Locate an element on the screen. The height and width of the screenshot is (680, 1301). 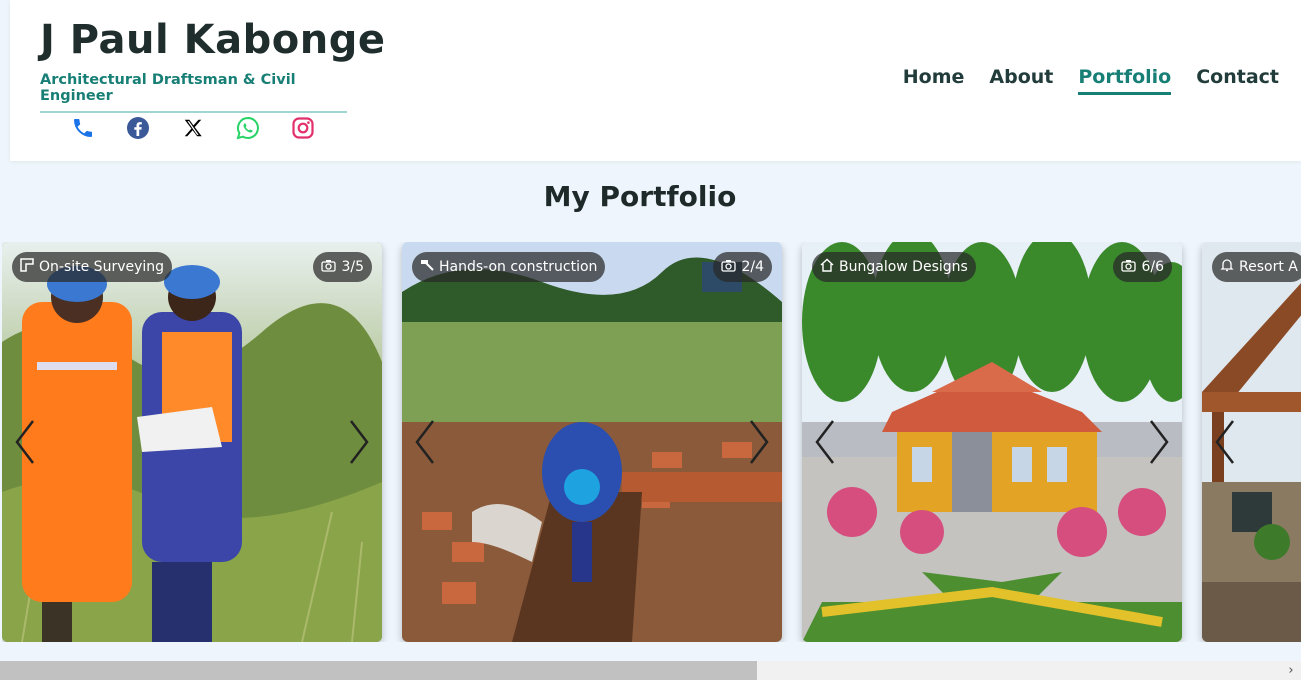
photo-counter: 6/6 is located at coordinates (1142, 267).